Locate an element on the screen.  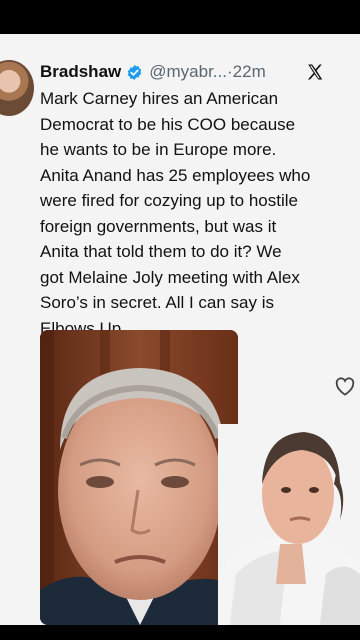
tweet-time: 22m is located at coordinates (249, 72).